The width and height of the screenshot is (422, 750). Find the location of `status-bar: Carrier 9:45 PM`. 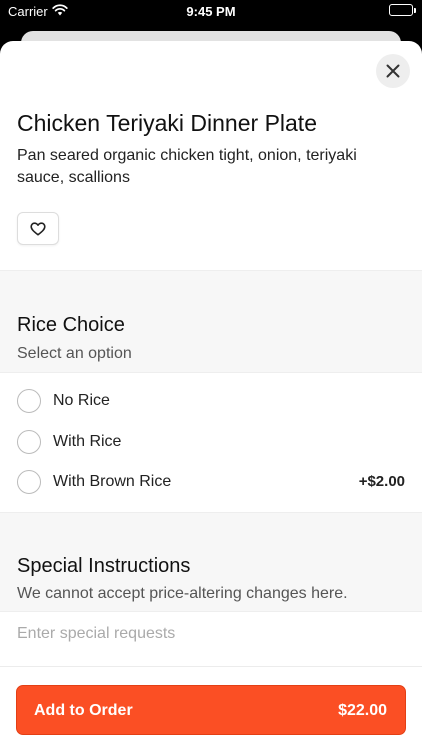

status-bar: Carrier 9:45 PM is located at coordinates (211, 12).